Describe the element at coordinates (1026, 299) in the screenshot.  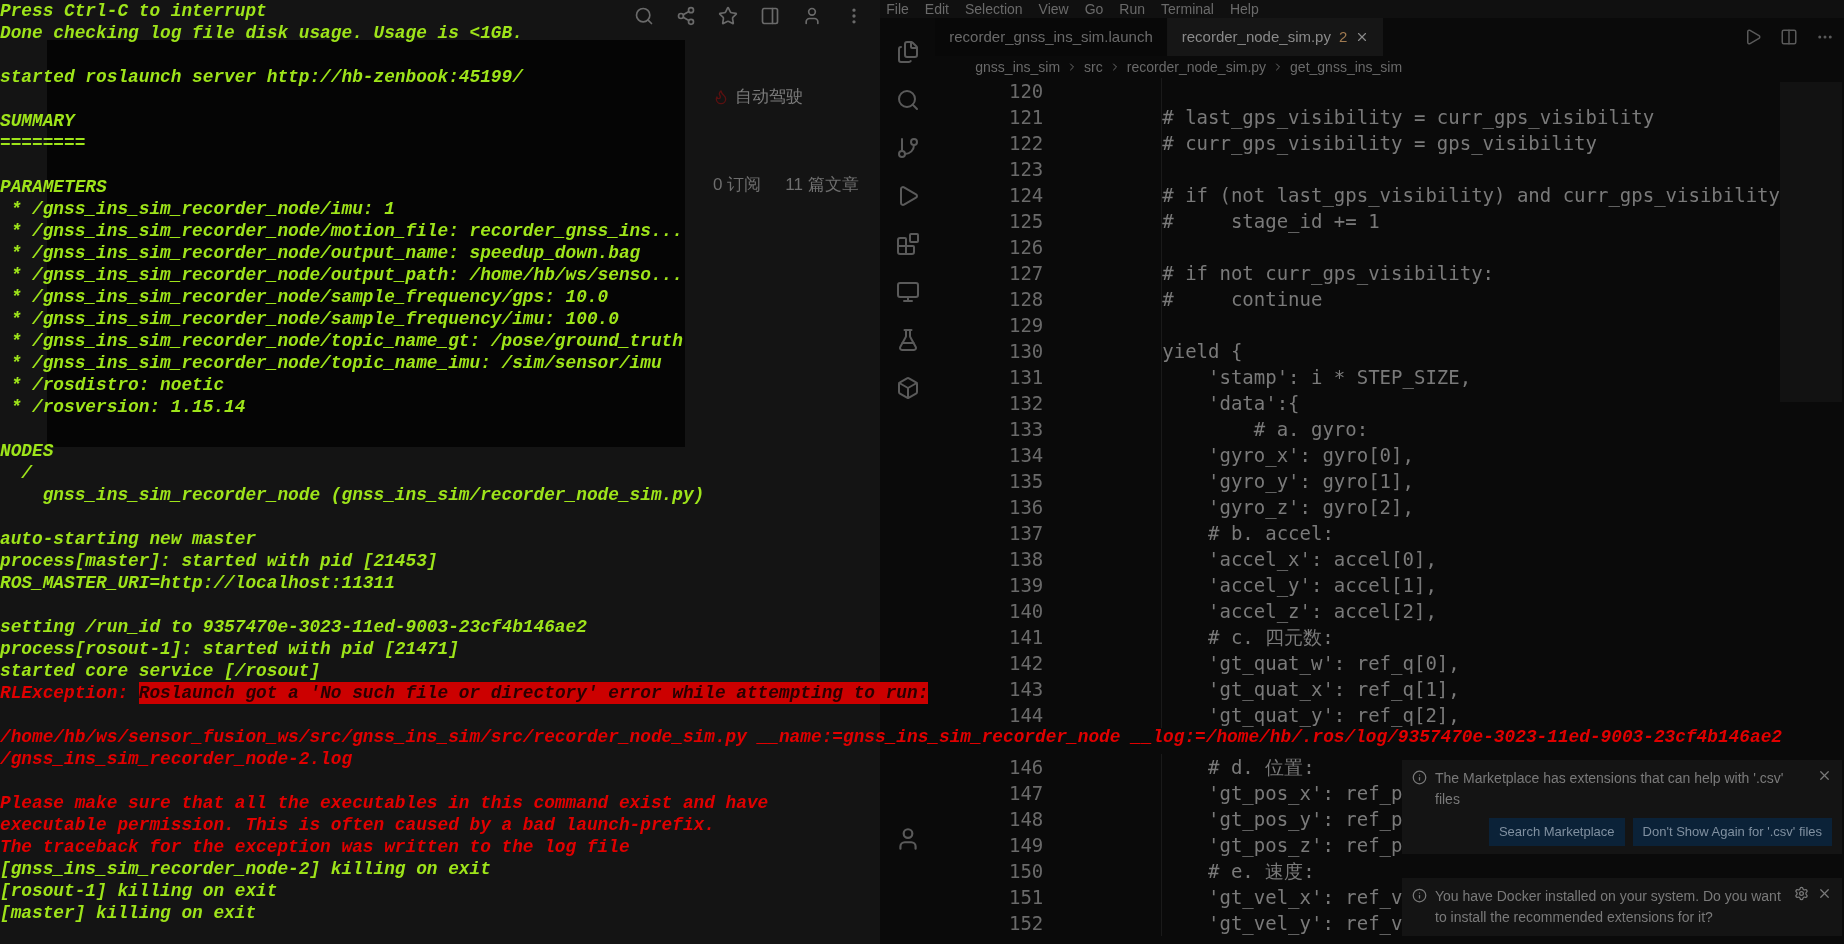
I see `line-number: 128` at that location.